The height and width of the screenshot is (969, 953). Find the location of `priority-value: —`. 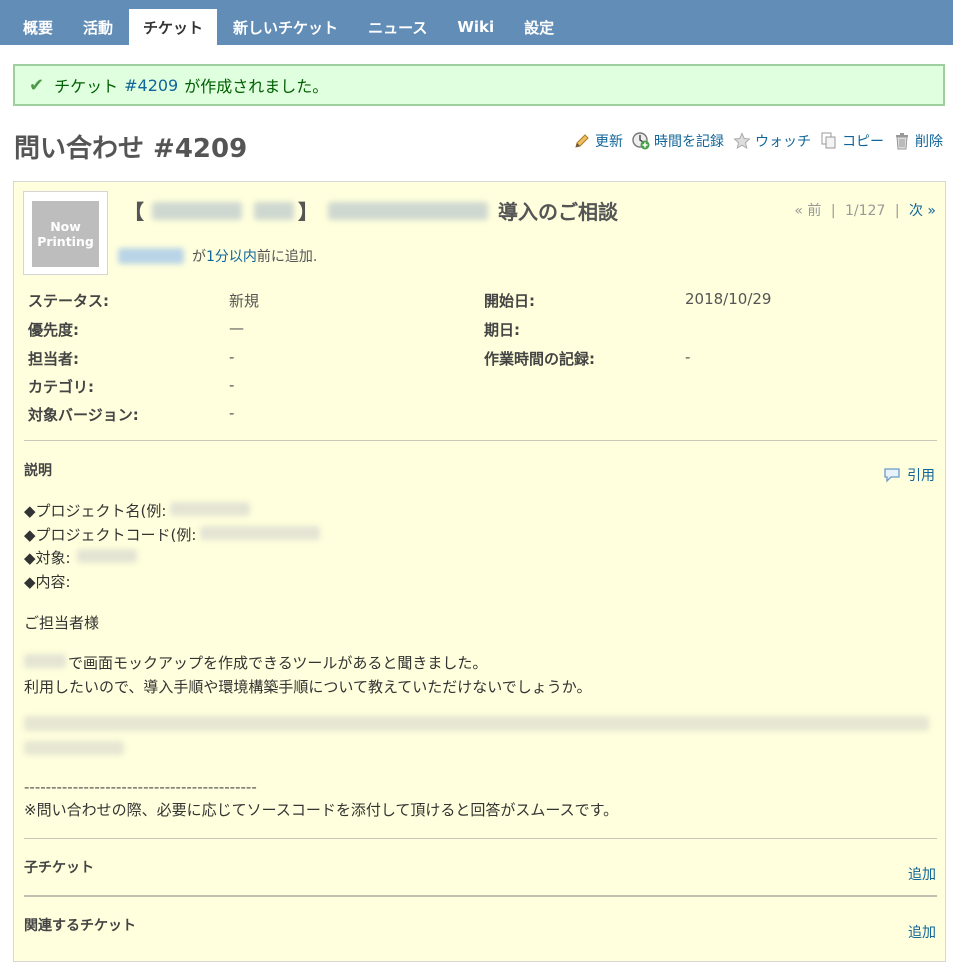

priority-value: — is located at coordinates (236, 328).